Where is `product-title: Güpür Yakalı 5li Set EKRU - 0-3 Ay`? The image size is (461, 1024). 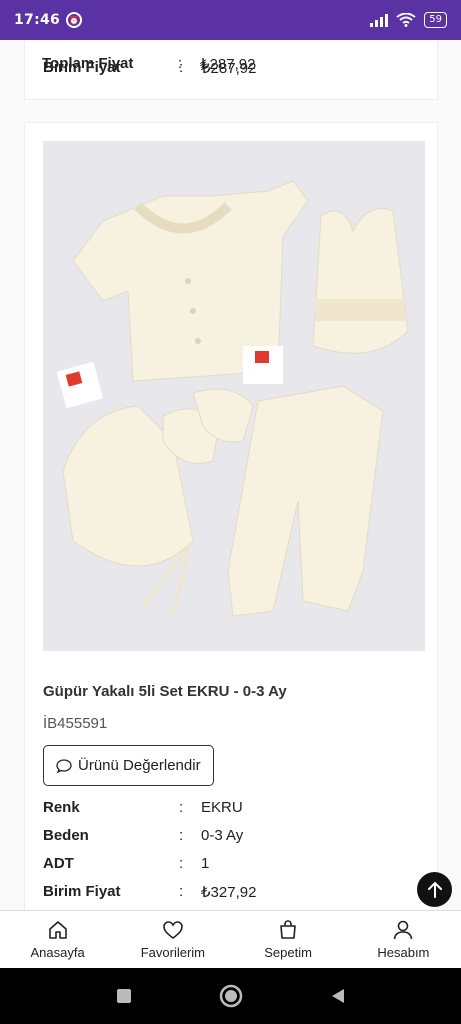
product-title: Güpür Yakalı 5li Set EKRU - 0-3 Ay is located at coordinates (165, 691).